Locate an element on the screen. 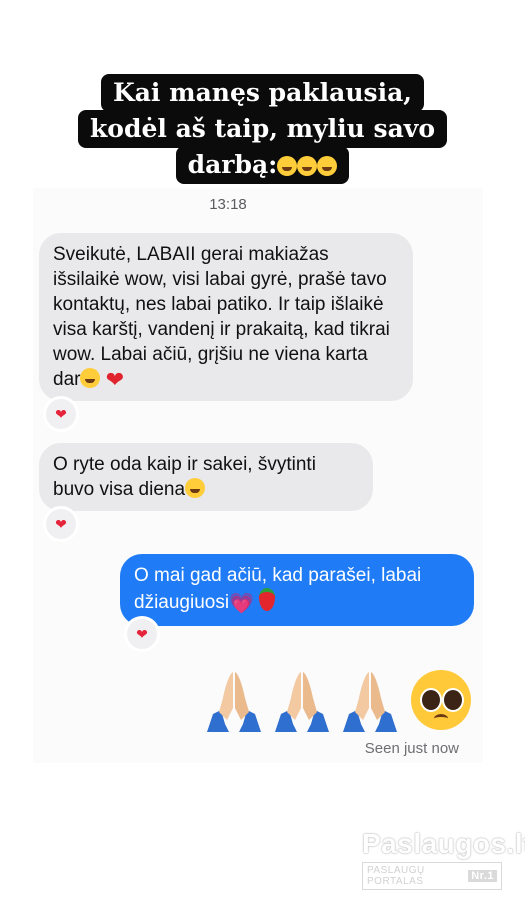  watermark-logo: Paslaugos.lt PASLAUGŲ PORTALAS Nr.1 is located at coordinates (443, 859).